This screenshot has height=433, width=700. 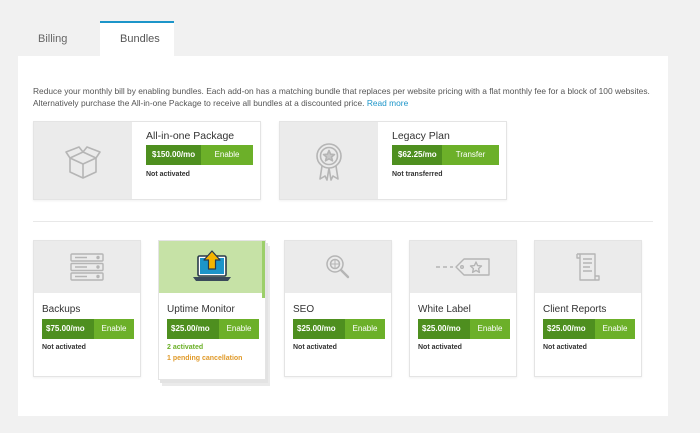 I want to click on bundle-title: Backups, so click(x=61, y=309).